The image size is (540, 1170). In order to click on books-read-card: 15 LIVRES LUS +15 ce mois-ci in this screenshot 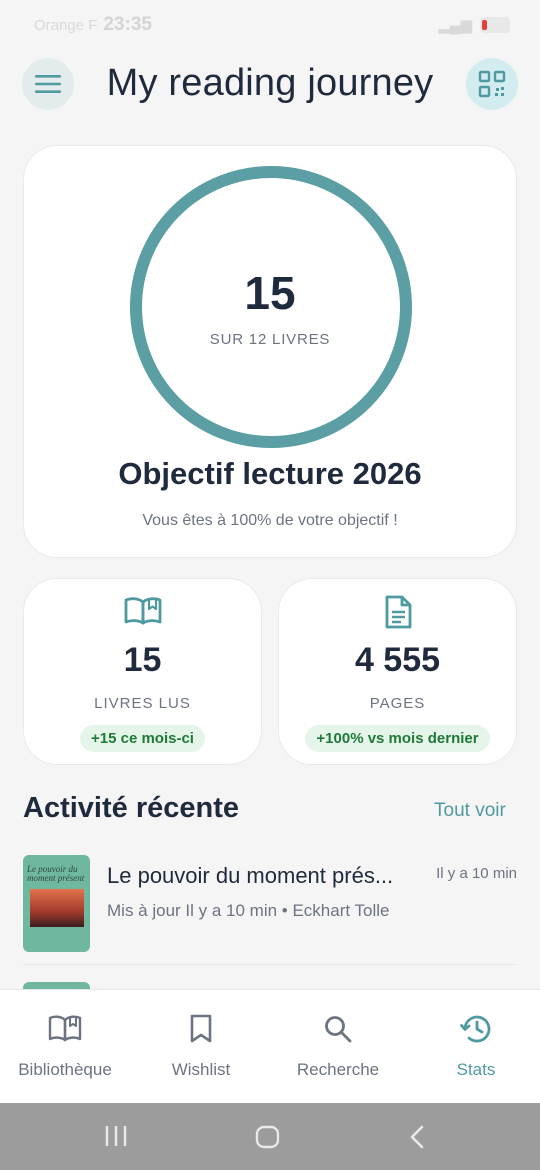, I will do `click(142, 671)`.